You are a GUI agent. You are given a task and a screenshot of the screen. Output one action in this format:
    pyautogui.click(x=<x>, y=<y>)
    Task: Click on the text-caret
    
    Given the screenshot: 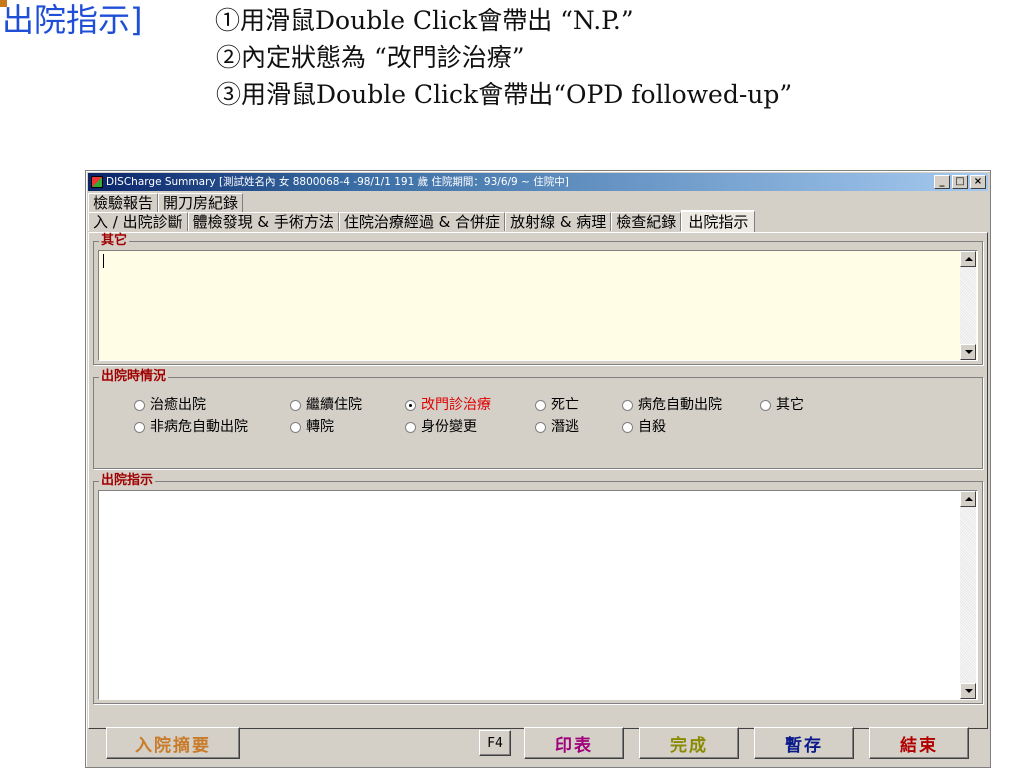 What is the action you would take?
    pyautogui.click(x=103, y=261)
    